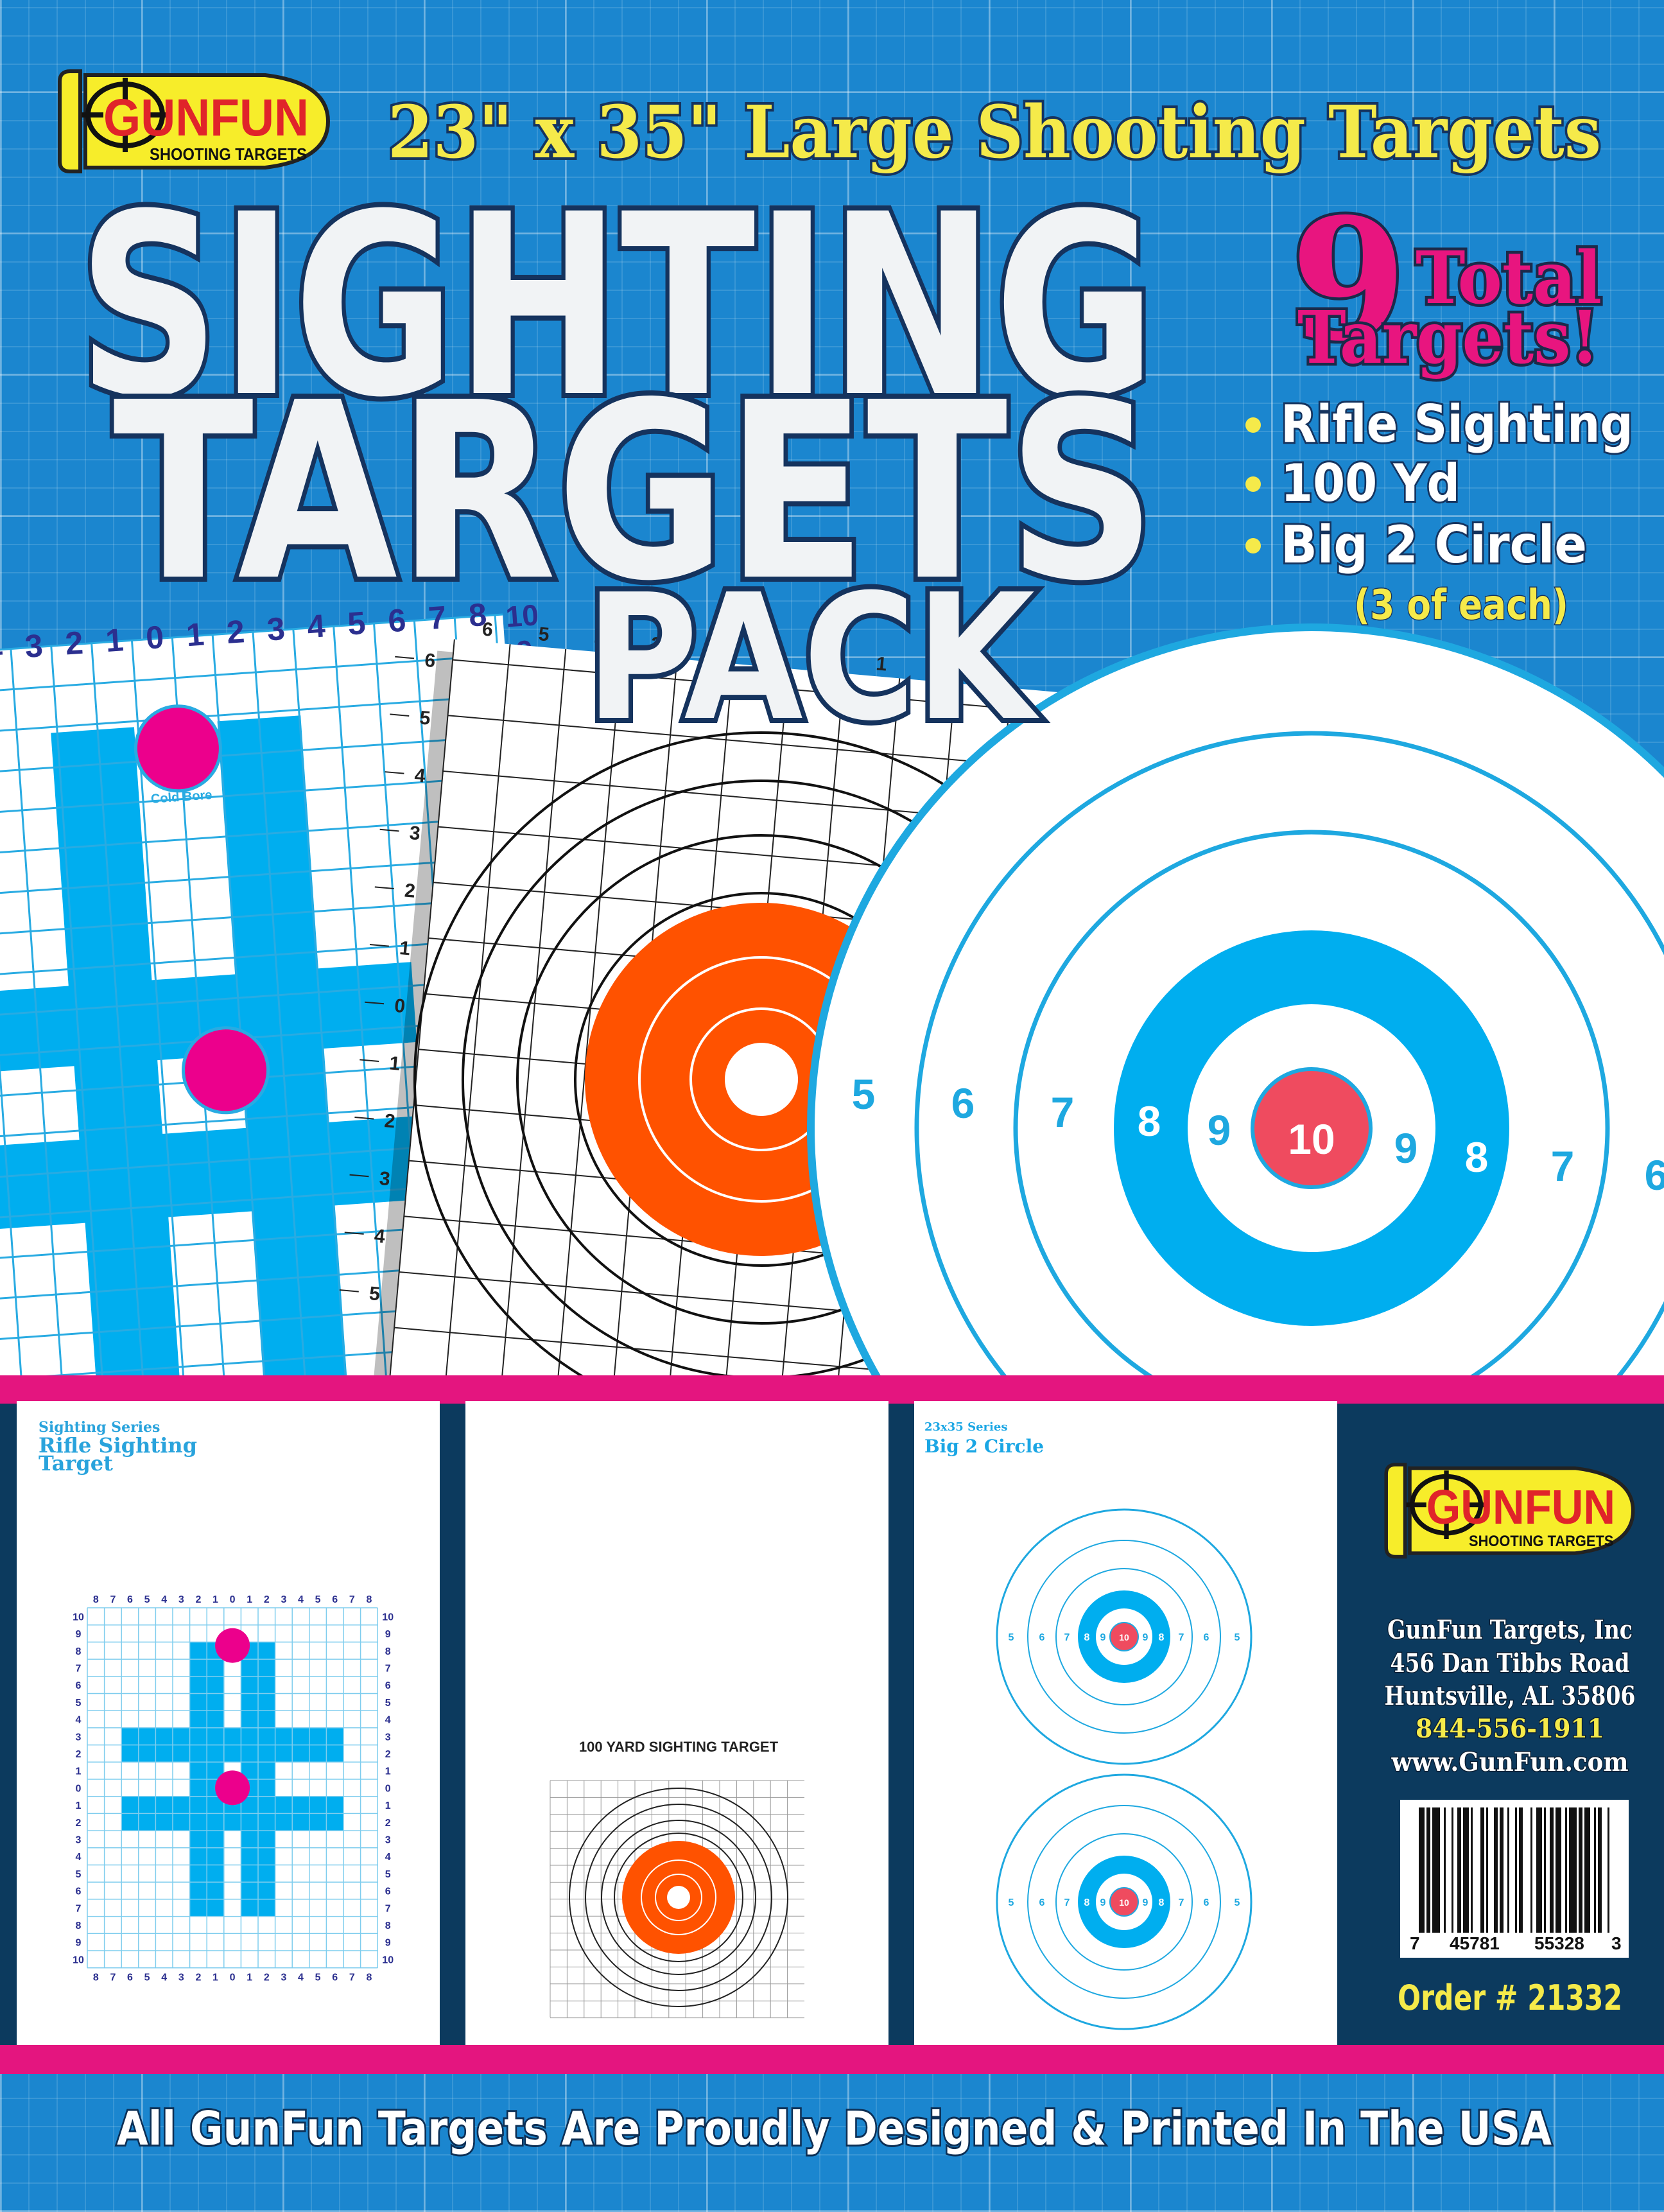 The image size is (1664, 2212). Describe the element at coordinates (1510, 1729) in the screenshot. I see `phone-number: 844-556-1911` at that location.